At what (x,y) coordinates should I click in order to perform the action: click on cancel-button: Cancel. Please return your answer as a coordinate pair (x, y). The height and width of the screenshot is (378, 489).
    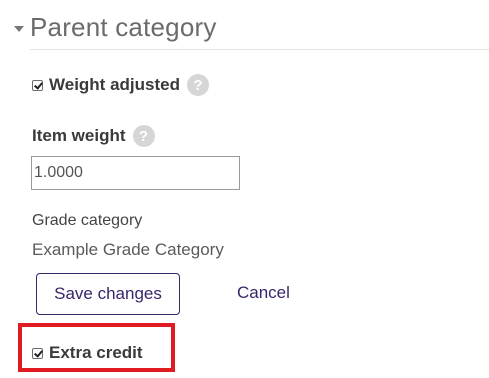
    Looking at the image, I should click on (263, 293).